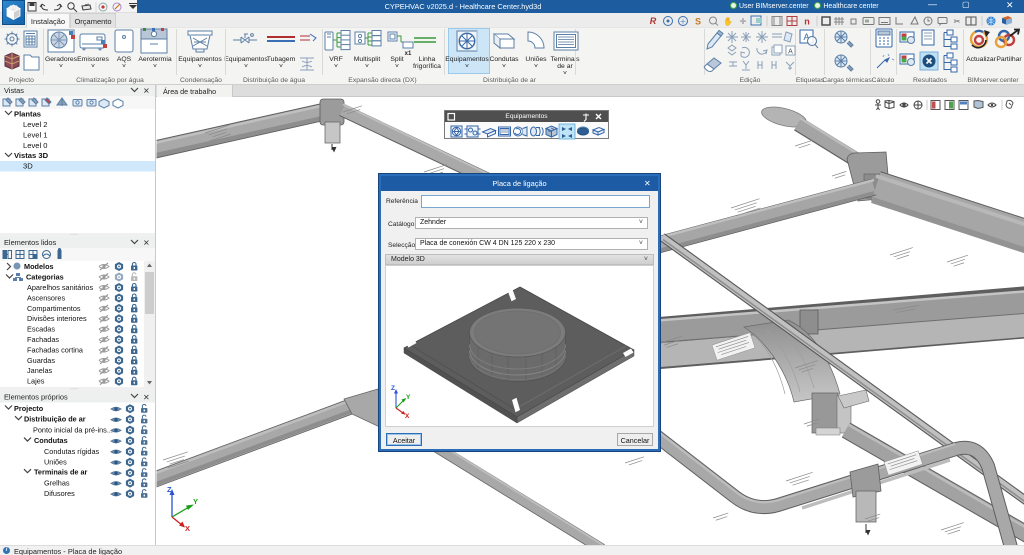 This screenshot has width=1024, height=555. What do you see at coordinates (807, 22) in the screenshot?
I see `svg-text: n` at bounding box center [807, 22].